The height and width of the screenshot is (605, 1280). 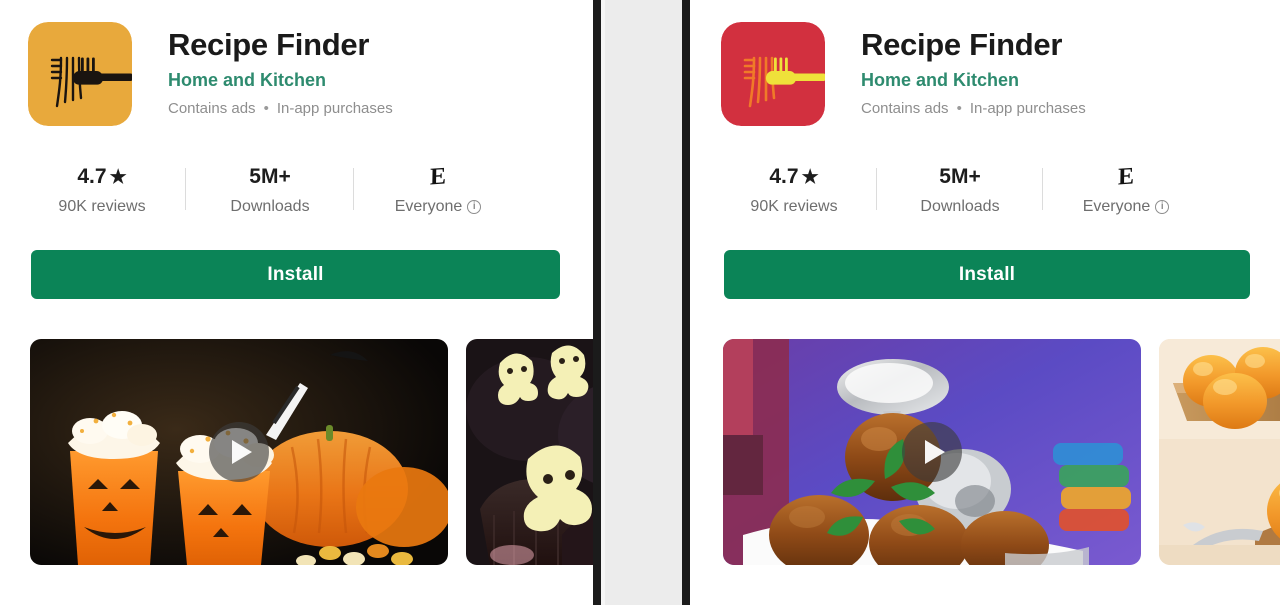 I want to click on divider-bar-right, so click(x=686, y=302).